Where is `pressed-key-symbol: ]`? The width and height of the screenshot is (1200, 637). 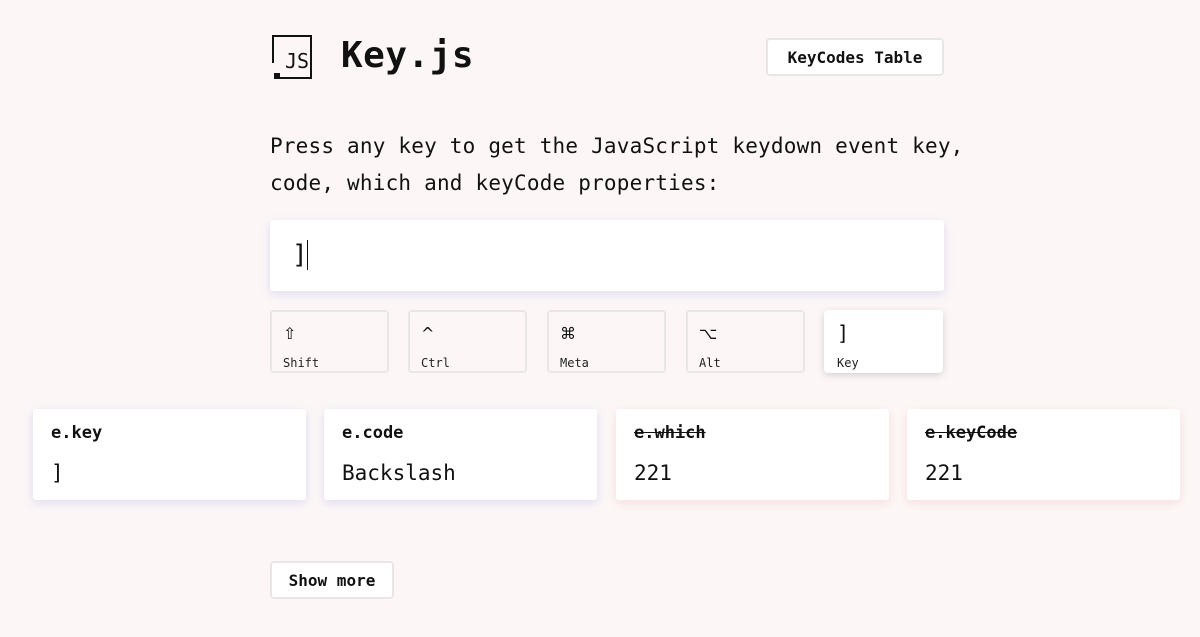 pressed-key-symbol: ] is located at coordinates (843, 333).